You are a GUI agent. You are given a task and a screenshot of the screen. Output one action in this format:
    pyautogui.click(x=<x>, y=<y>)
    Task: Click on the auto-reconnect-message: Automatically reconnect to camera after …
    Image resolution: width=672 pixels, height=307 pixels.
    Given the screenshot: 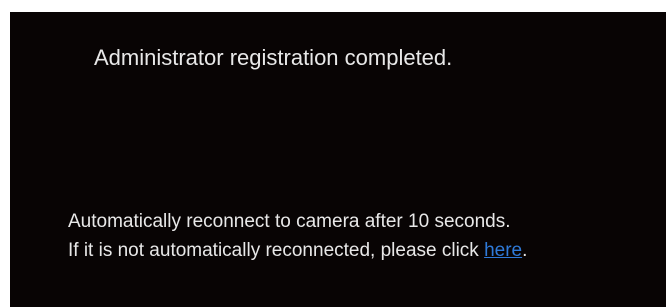 What is the action you would take?
    pyautogui.click(x=289, y=221)
    